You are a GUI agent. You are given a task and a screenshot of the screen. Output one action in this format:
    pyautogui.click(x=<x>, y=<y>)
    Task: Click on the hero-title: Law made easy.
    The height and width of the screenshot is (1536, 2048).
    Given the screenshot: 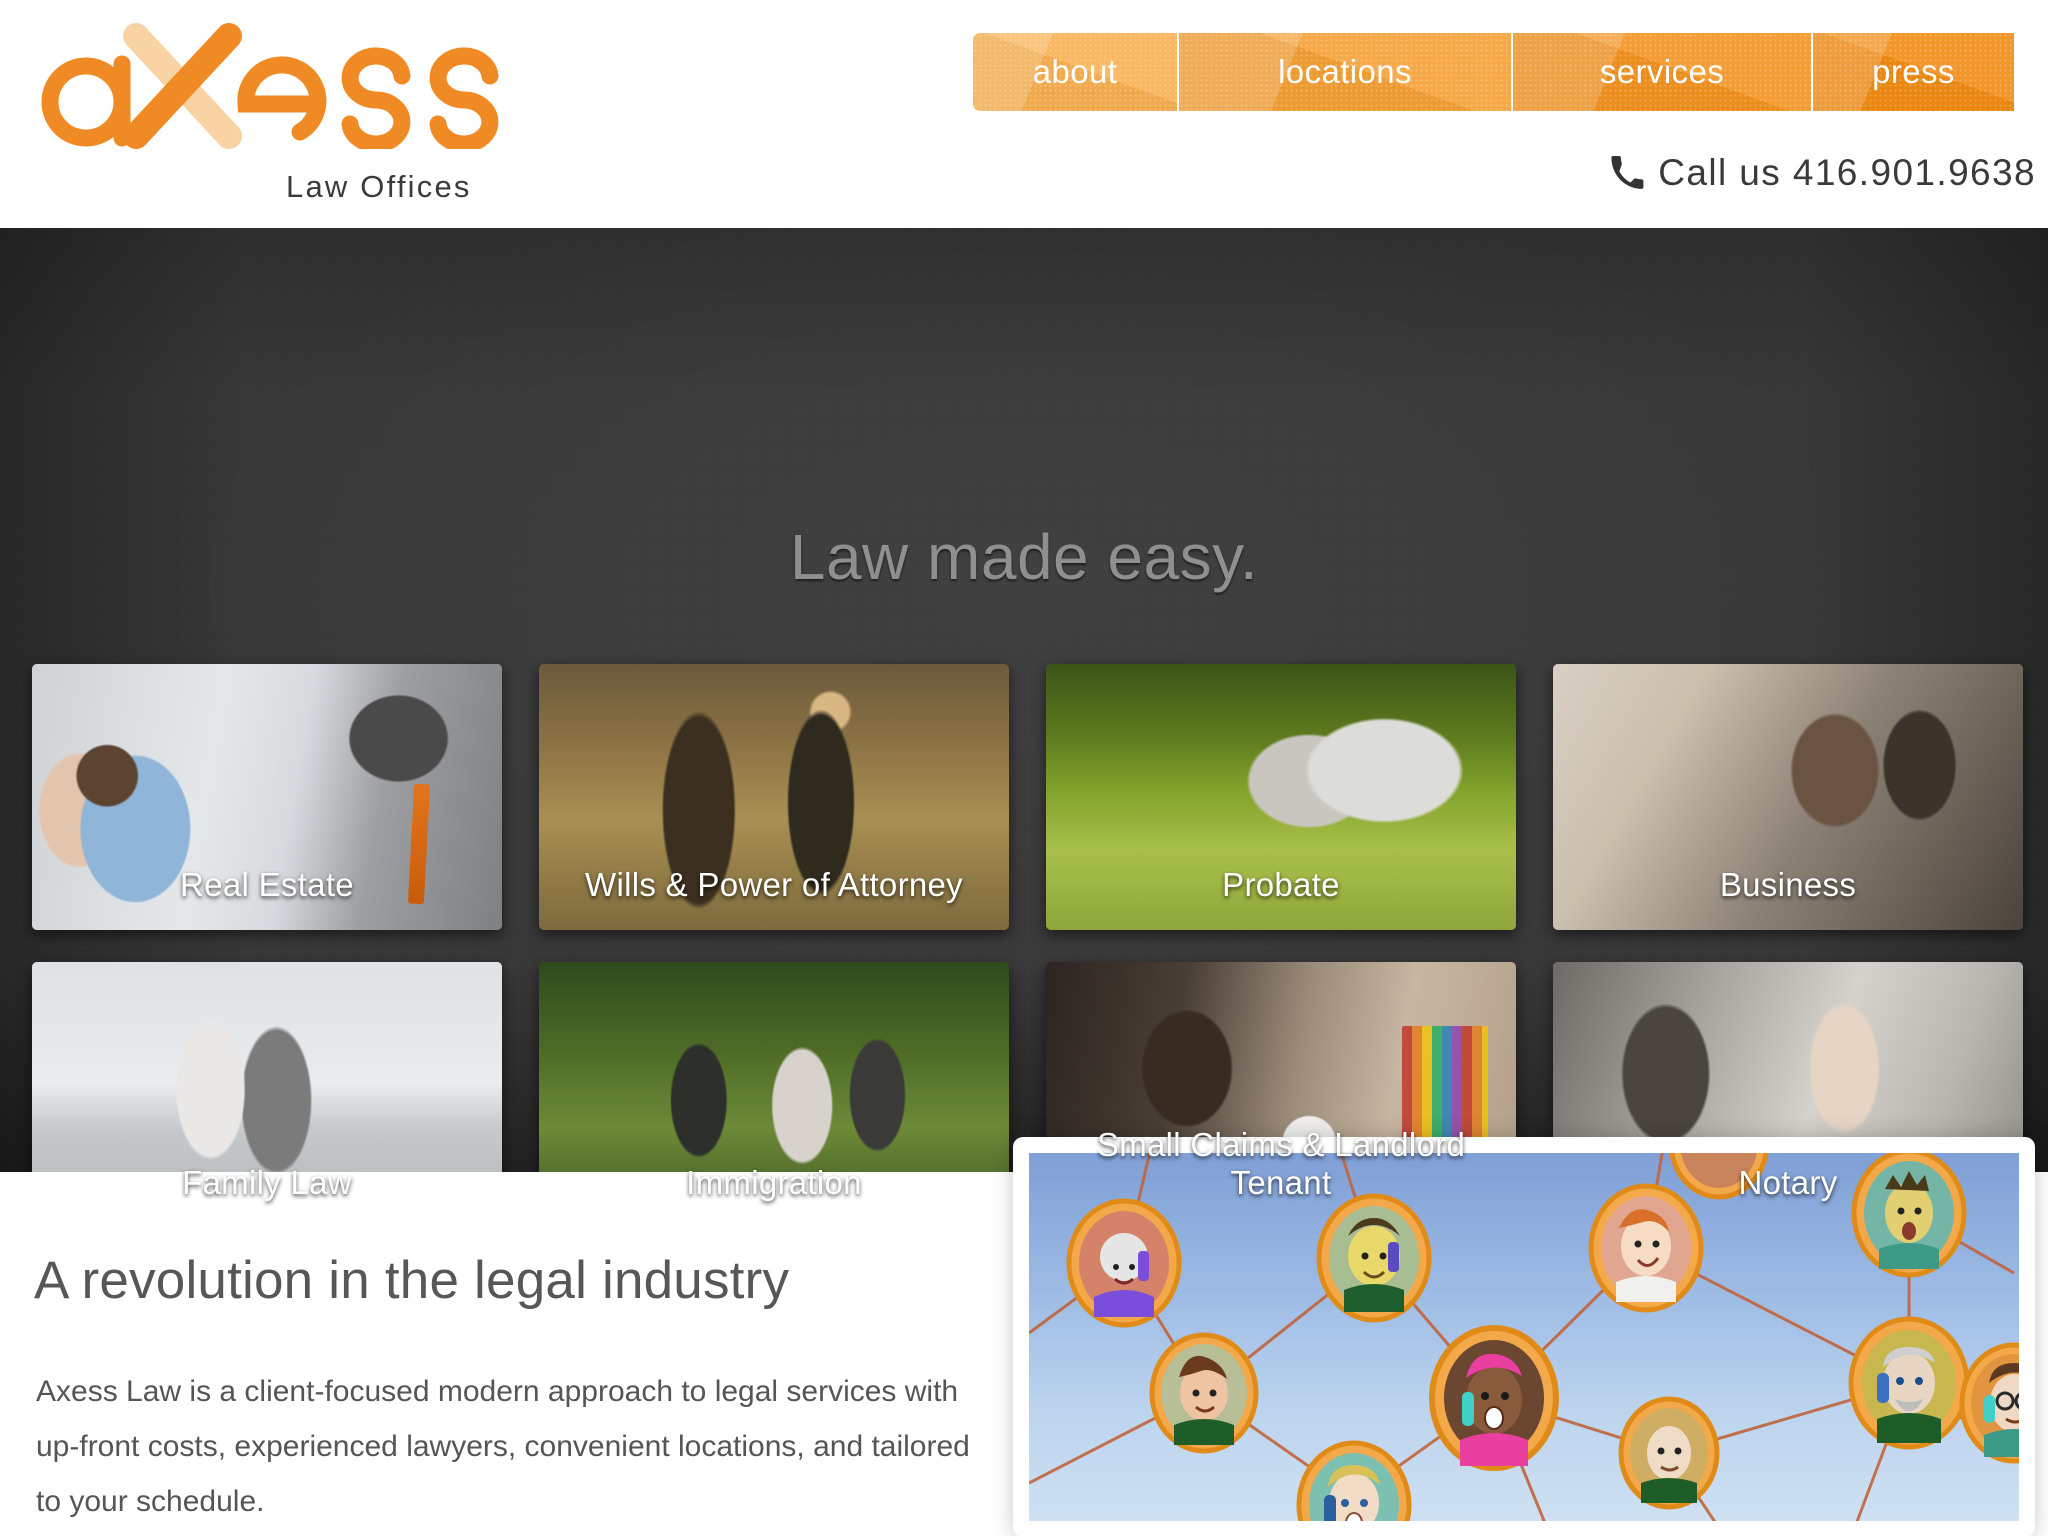 What is the action you would take?
    pyautogui.click(x=1024, y=557)
    